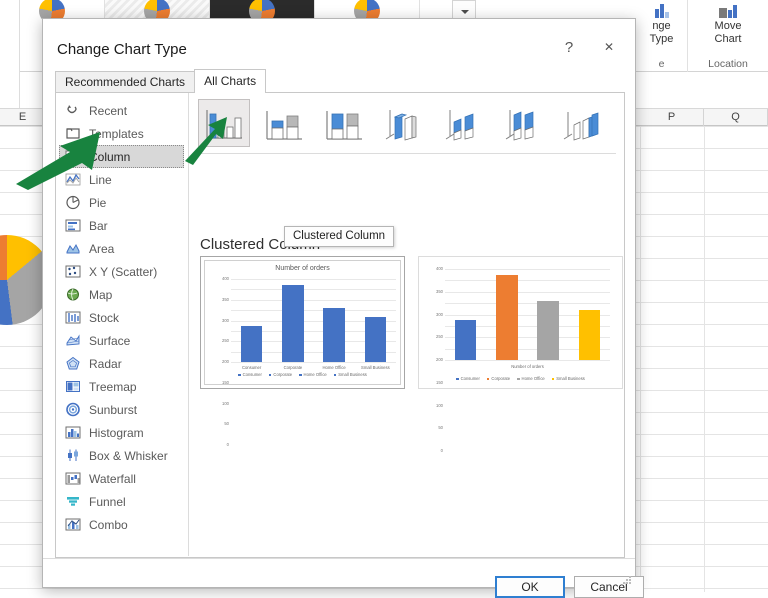 The width and height of the screenshot is (768, 598). I want to click on subtype-3d-column, so click(584, 123).